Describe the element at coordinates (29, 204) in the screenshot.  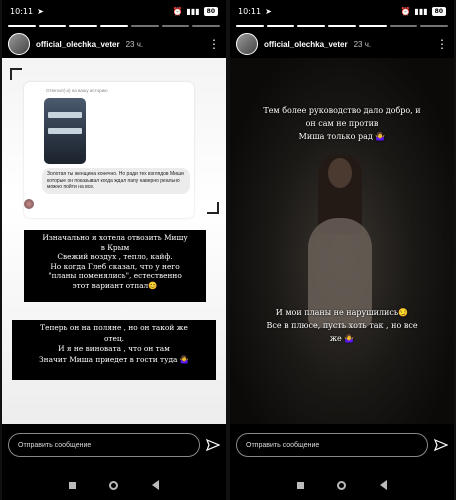
I see `dm-sender-avatar` at that location.